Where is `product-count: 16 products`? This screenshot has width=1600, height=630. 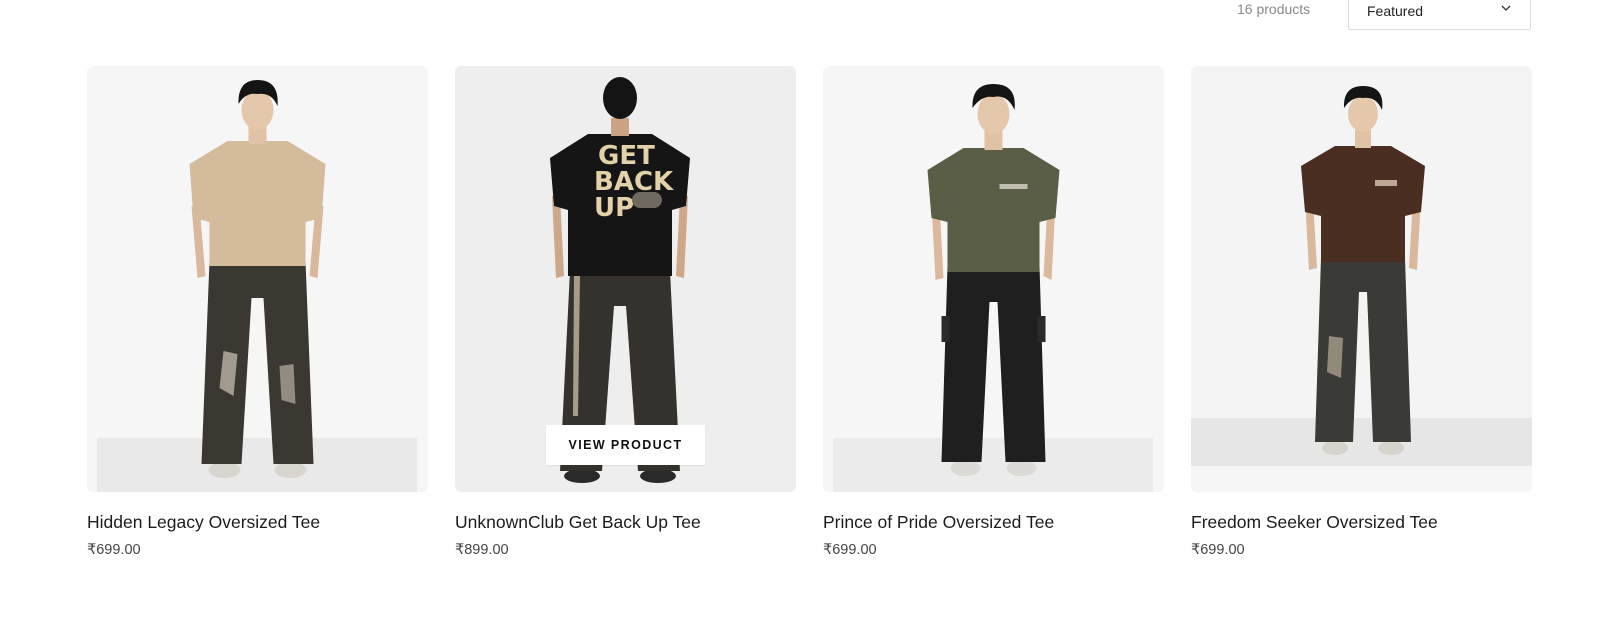 product-count: 16 products is located at coordinates (1274, 9).